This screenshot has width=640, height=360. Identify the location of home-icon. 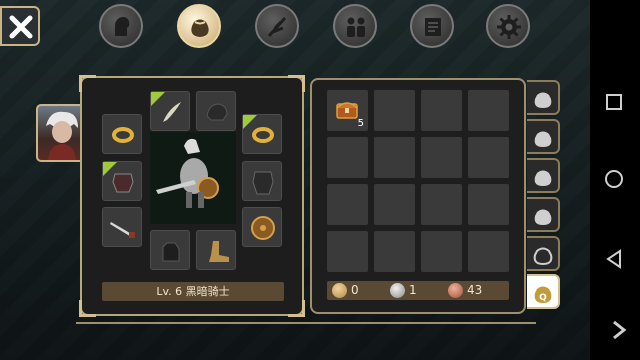
(614, 179).